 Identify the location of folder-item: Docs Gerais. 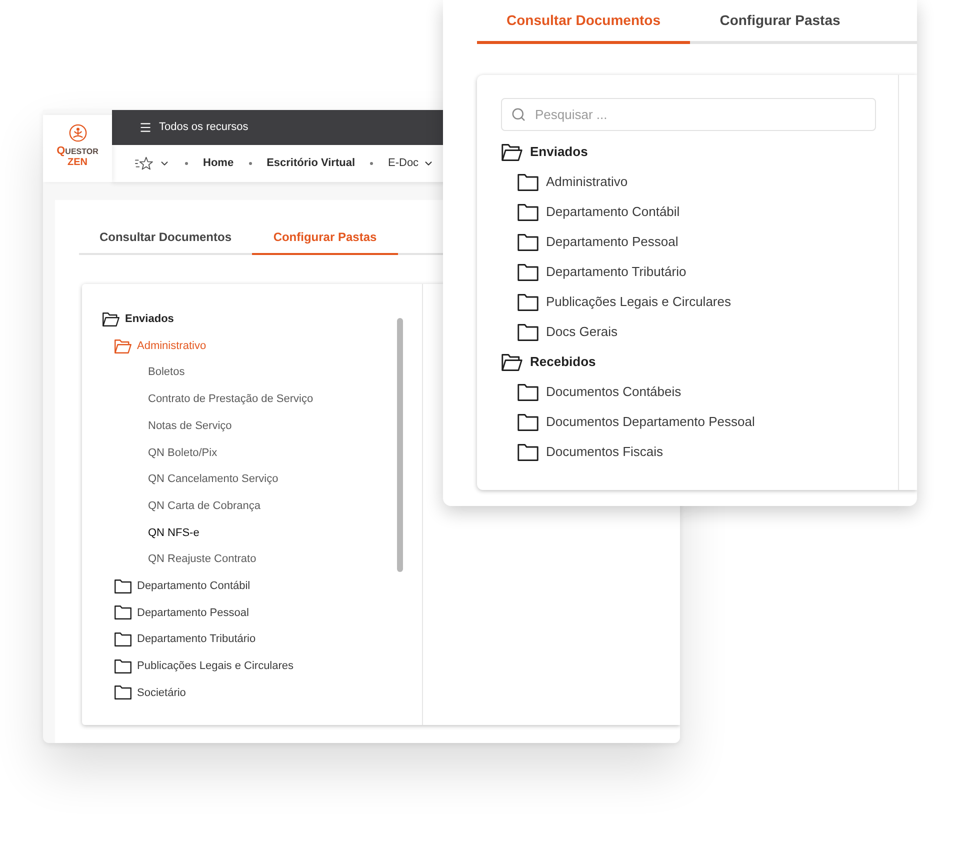
(567, 332).